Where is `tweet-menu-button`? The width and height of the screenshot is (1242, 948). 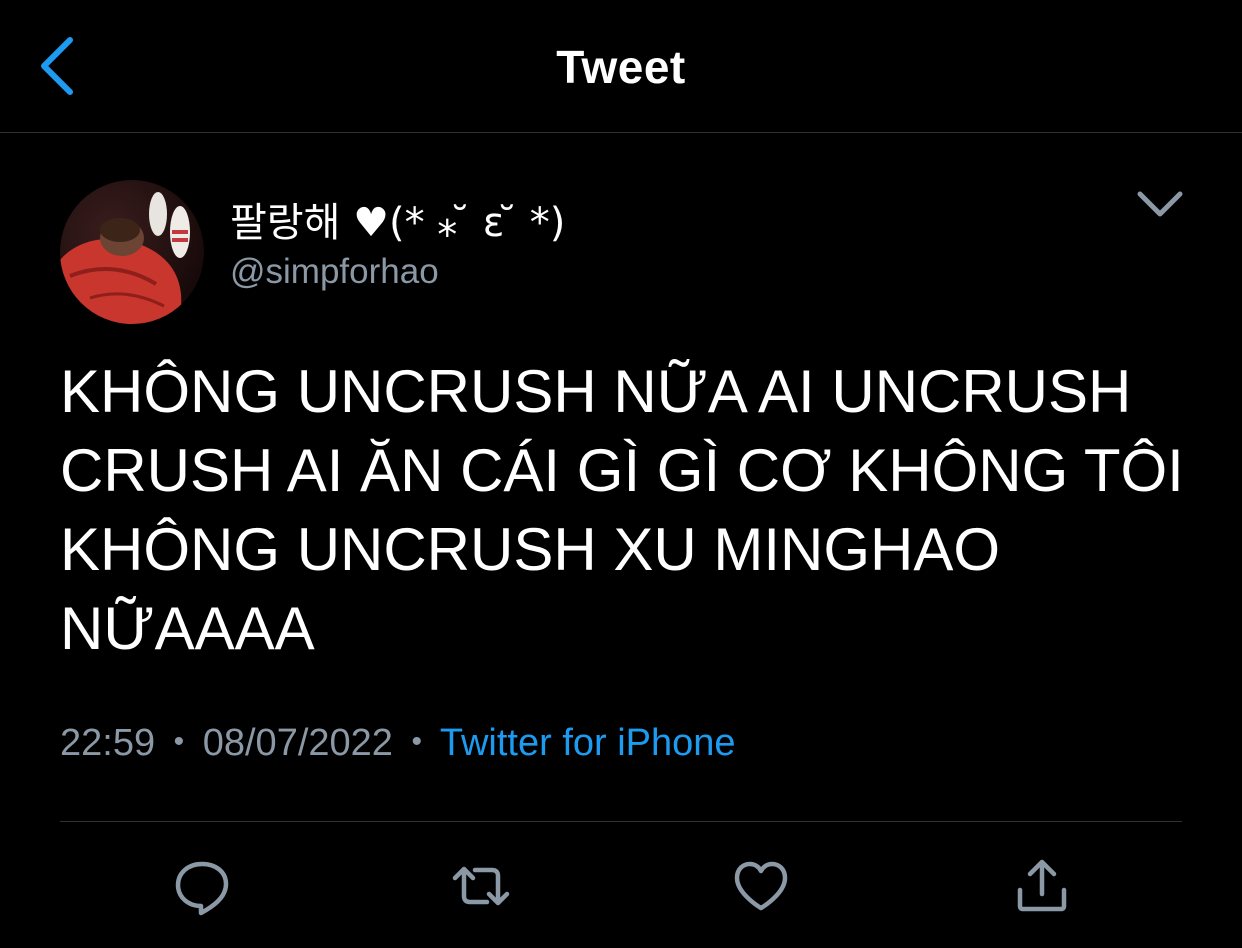 tweet-menu-button is located at coordinates (1160, 204).